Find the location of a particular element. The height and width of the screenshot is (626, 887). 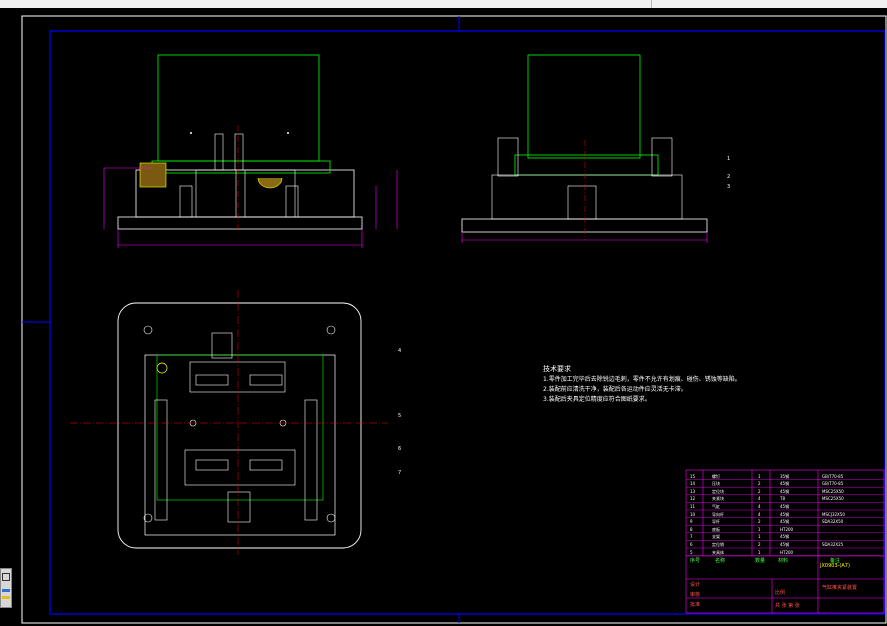

sheet-label: 共 张 第 张 is located at coordinates (787, 606).